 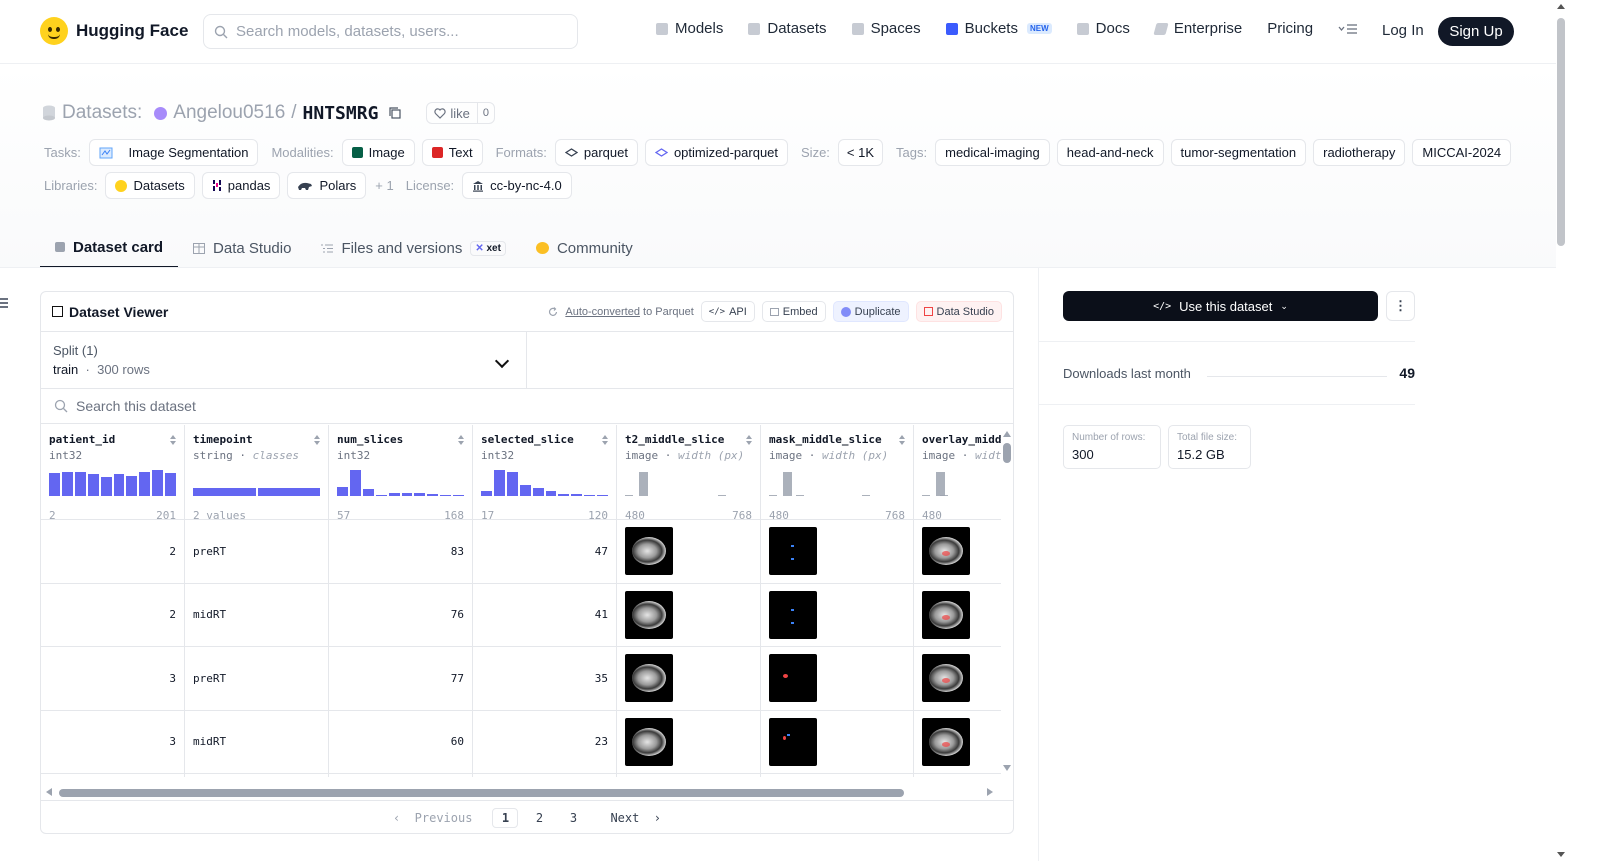 I want to click on tab-data-studio: Data Studio, so click(x=242, y=248).